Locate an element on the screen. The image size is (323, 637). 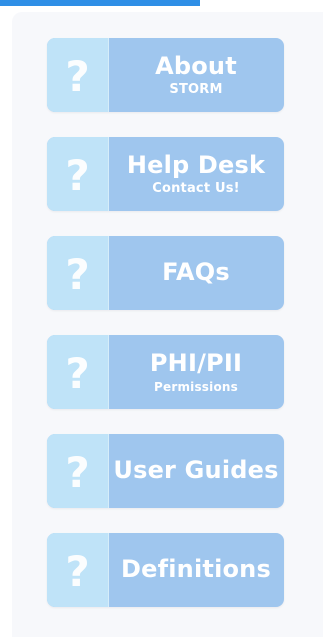
help-desk-button-text: Help Desk Contact Us! is located at coordinates (196, 174).